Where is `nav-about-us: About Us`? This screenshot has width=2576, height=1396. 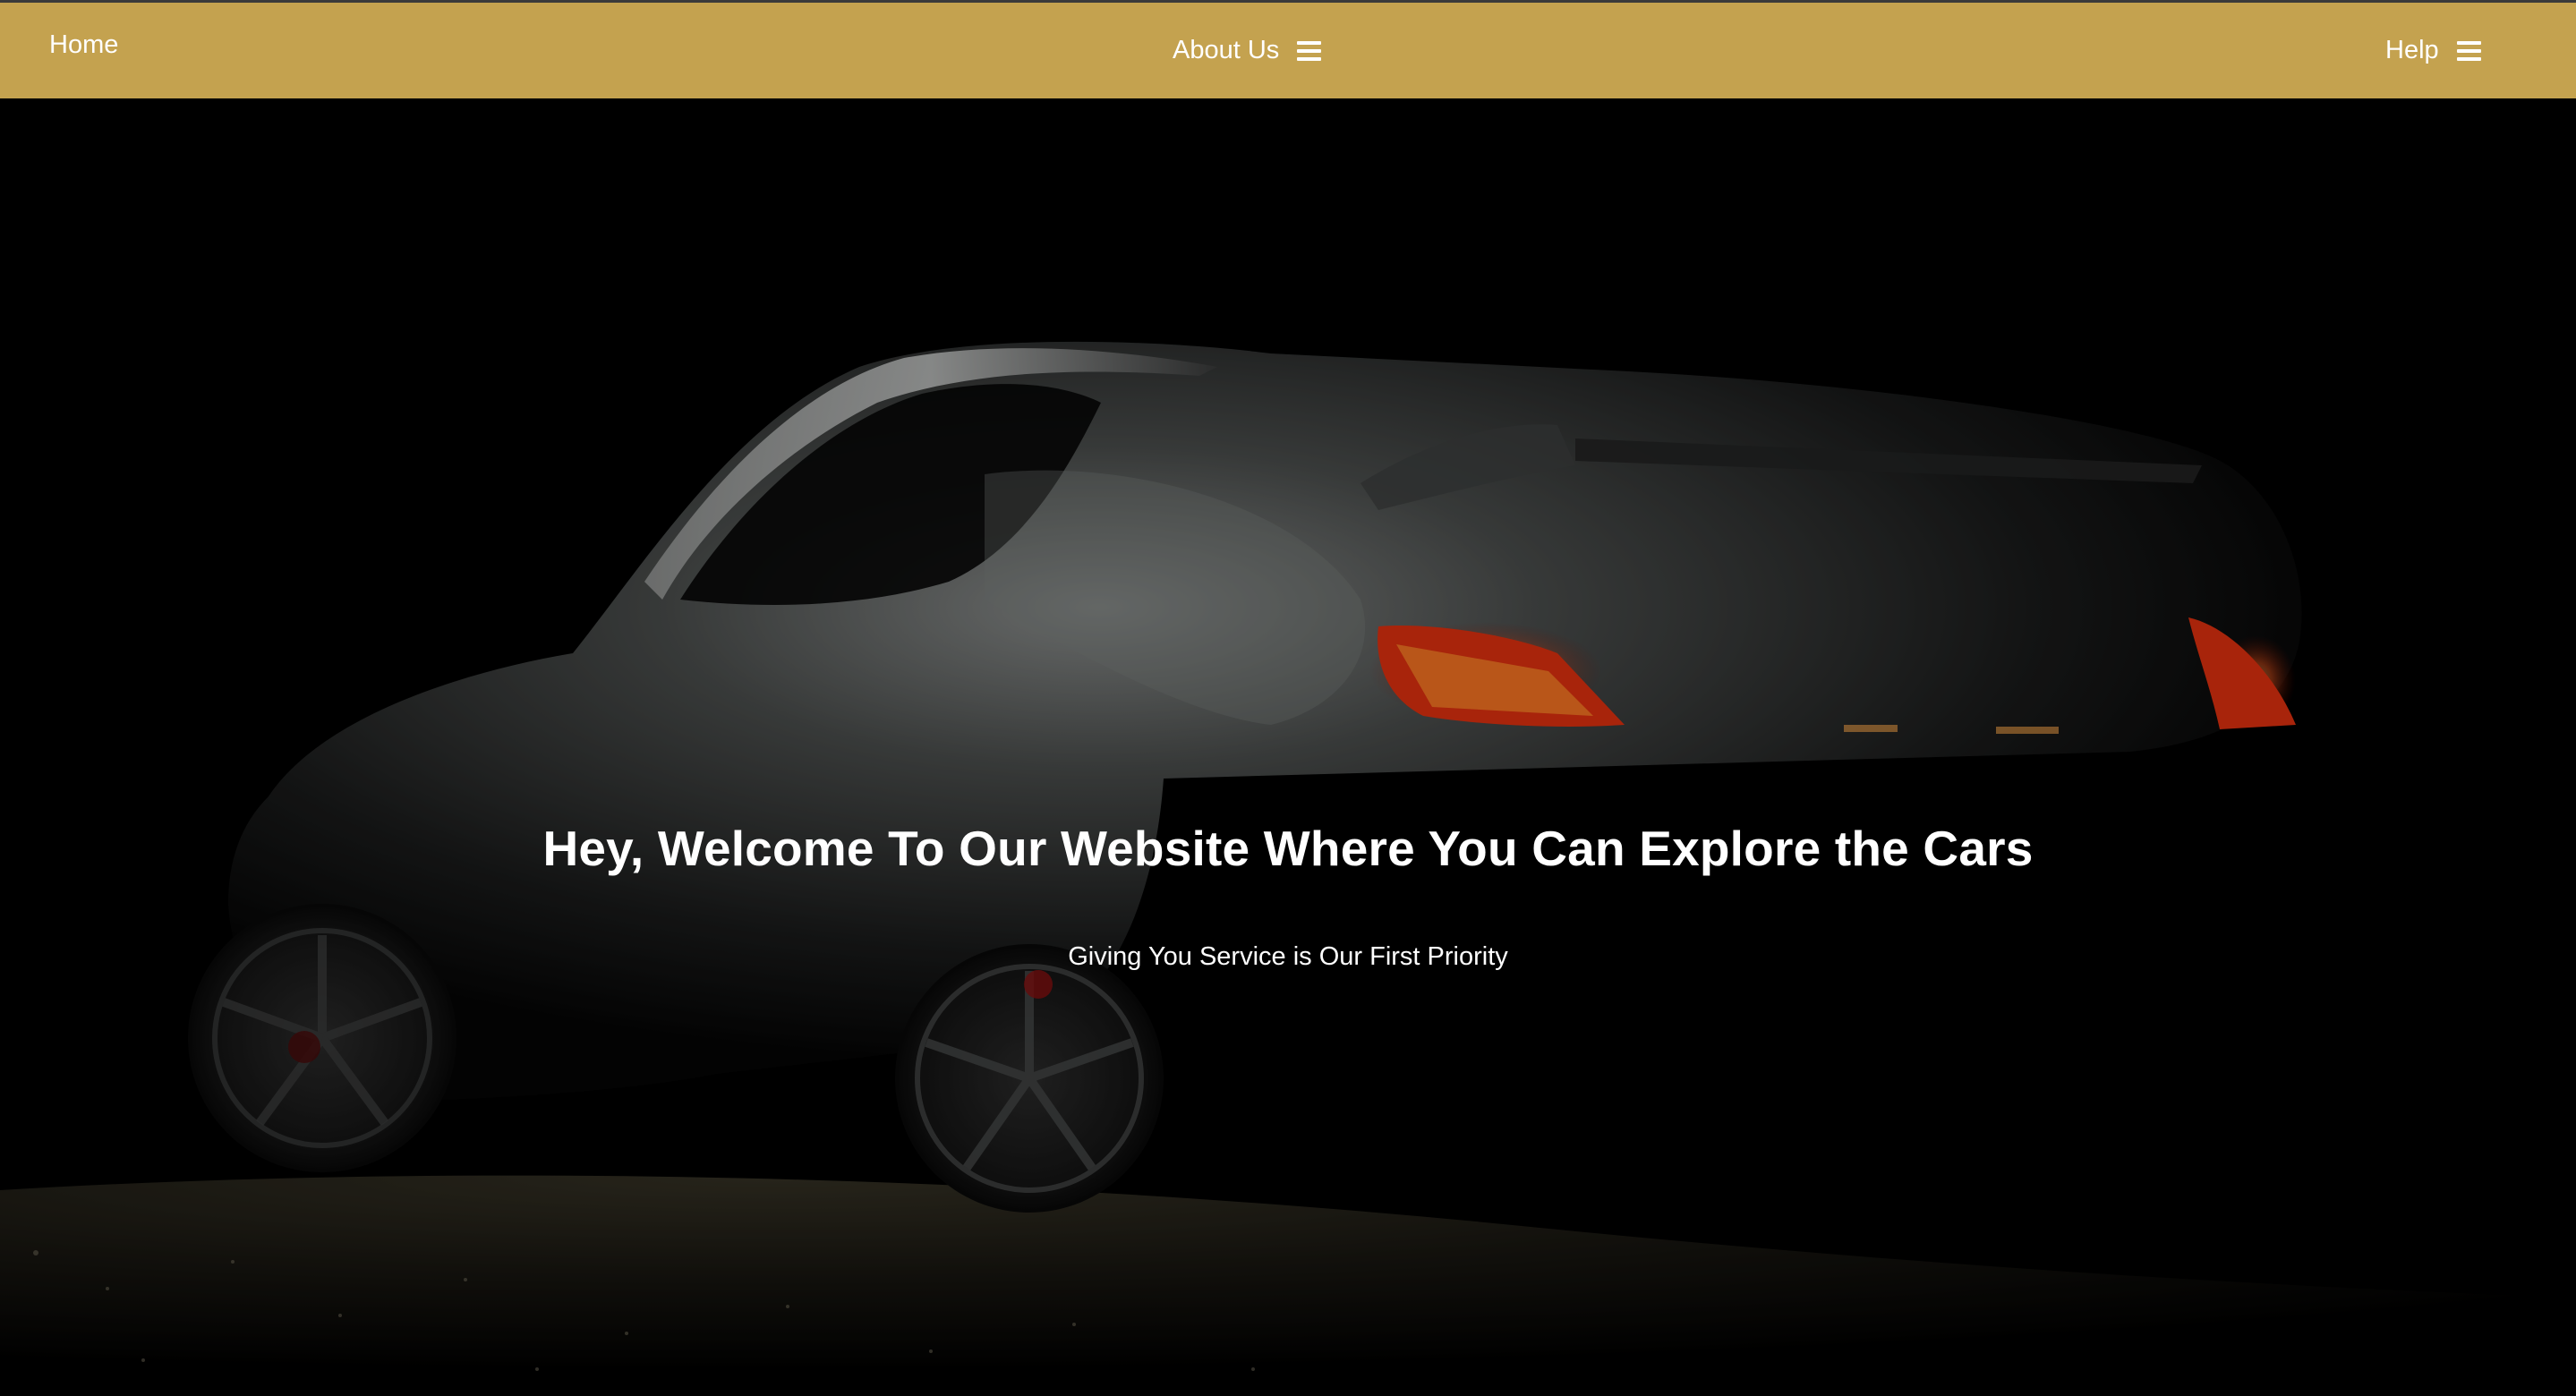 nav-about-us: About Us is located at coordinates (1247, 50).